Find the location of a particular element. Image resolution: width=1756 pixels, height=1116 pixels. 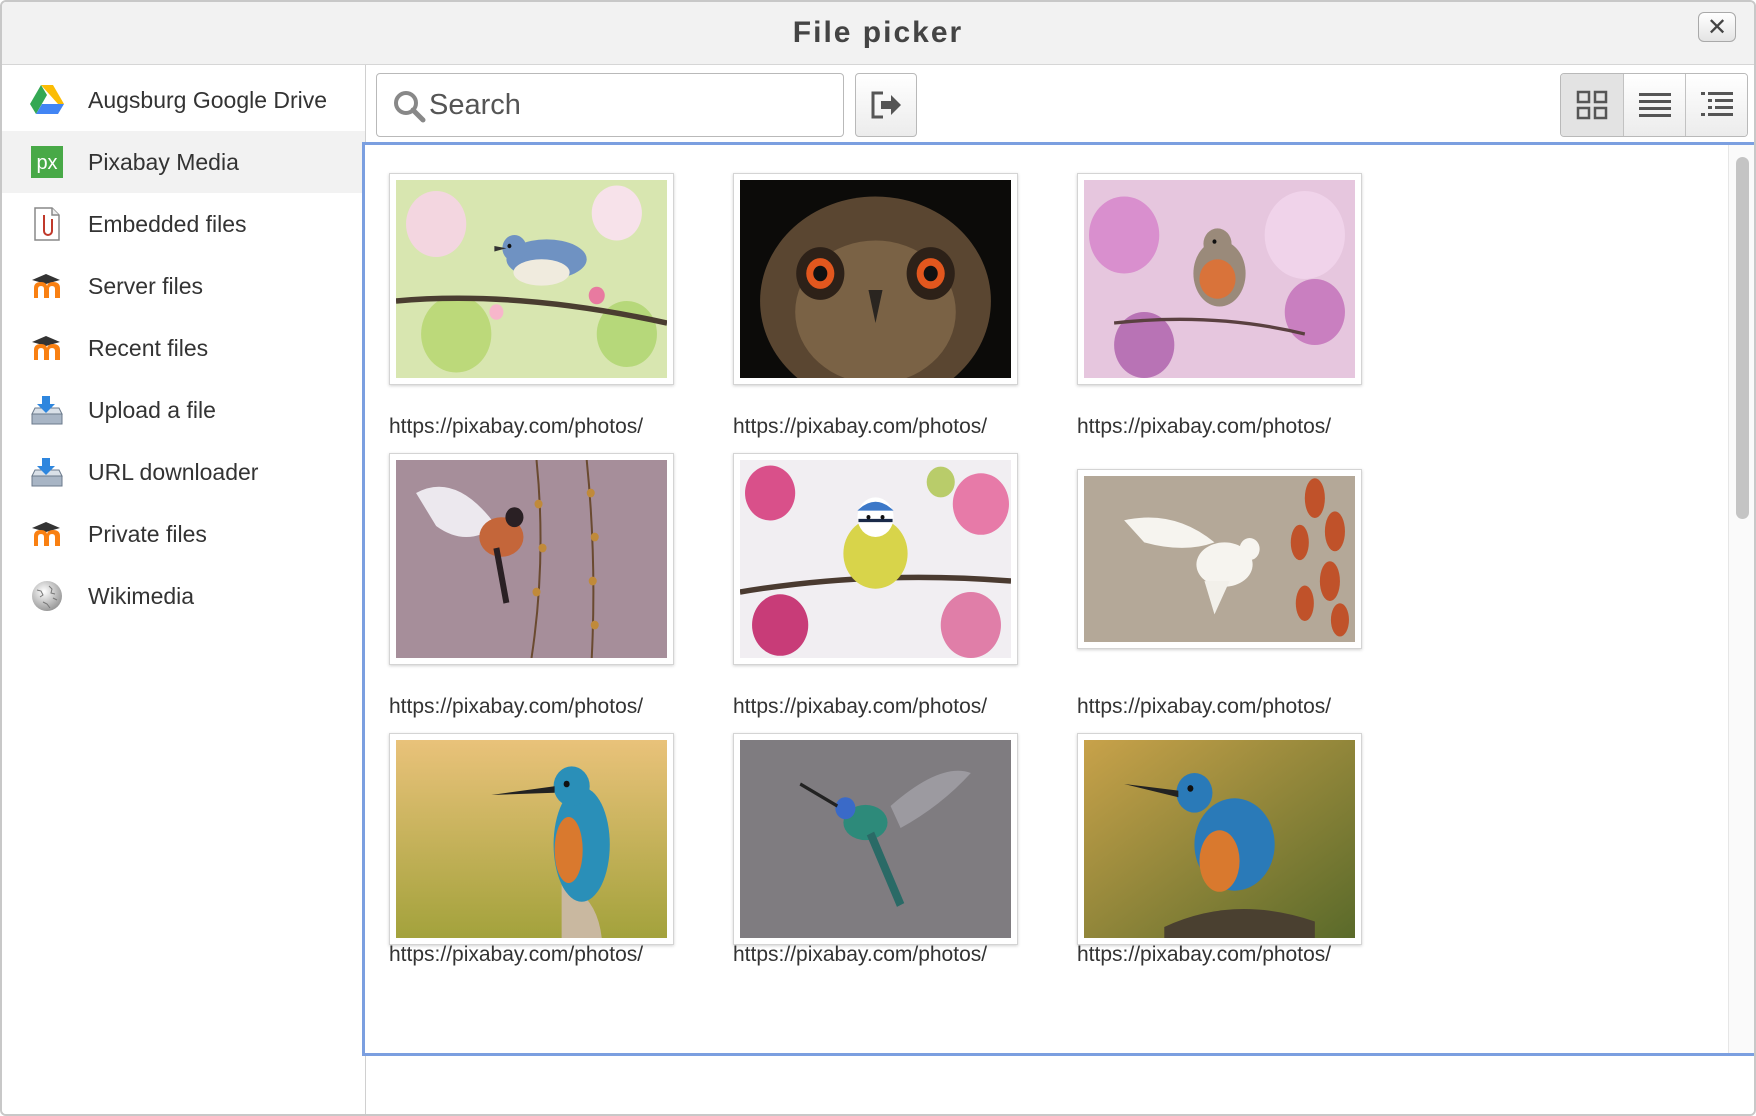

sidebar-item-label: Pixabay Media is located at coordinates (163, 161).